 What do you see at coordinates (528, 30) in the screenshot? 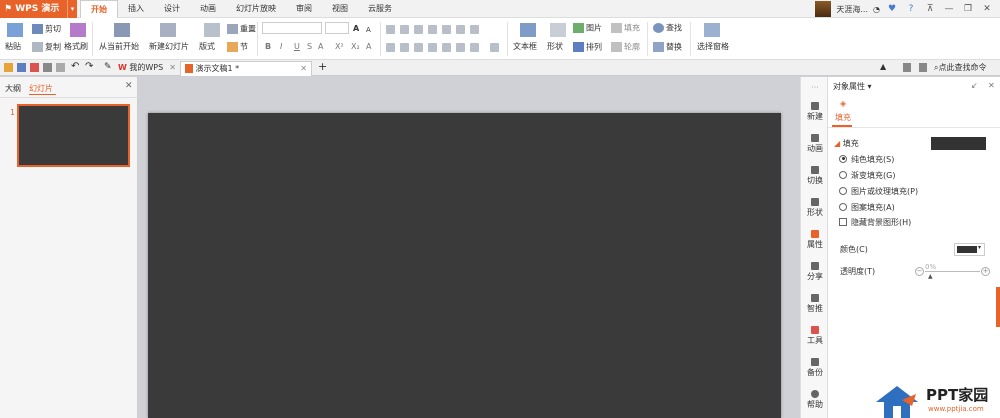
I see `textbox-icon` at bounding box center [528, 30].